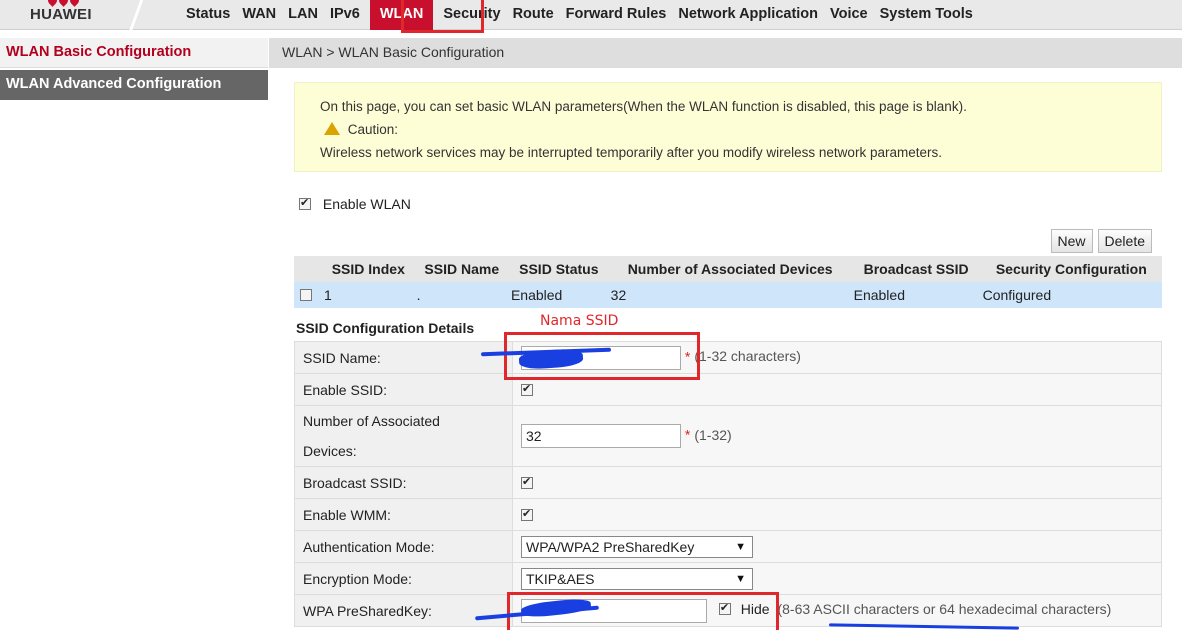  What do you see at coordinates (527, 514) in the screenshot?
I see `enable-wmm-checkbox` at bounding box center [527, 514].